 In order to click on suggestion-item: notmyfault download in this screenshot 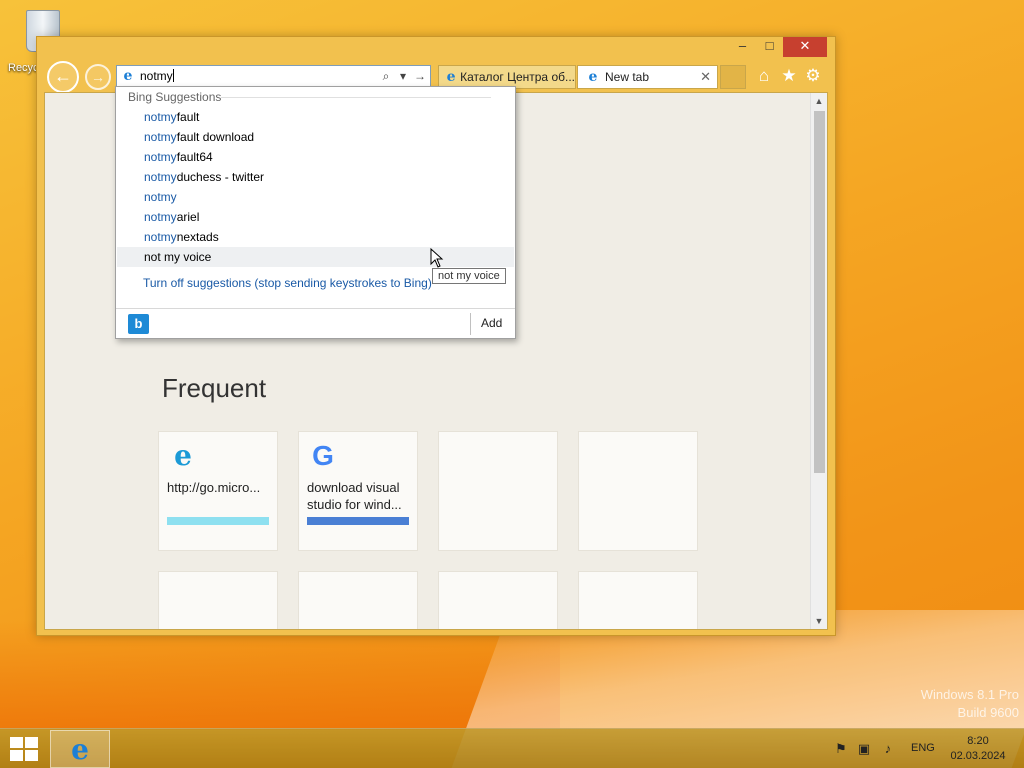, I will do `click(315, 137)`.